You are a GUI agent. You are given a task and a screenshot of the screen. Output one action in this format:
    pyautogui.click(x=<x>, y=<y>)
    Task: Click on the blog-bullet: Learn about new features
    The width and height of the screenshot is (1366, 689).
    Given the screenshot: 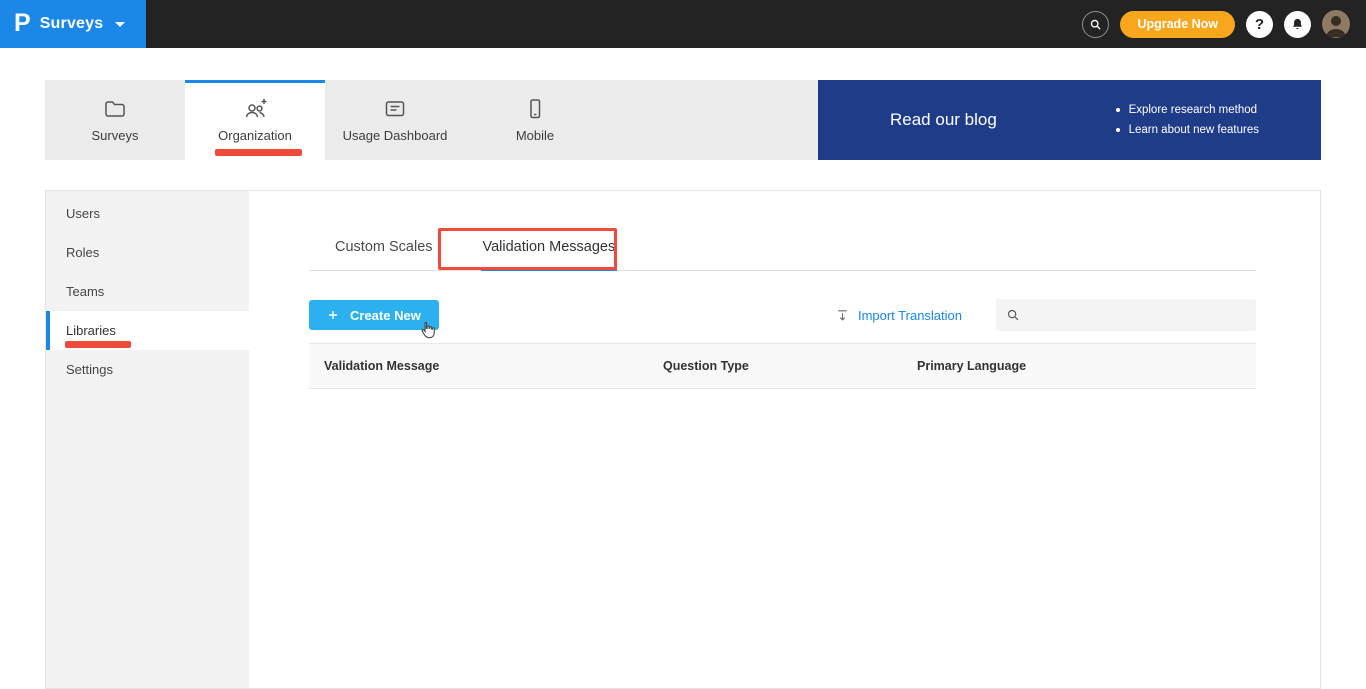 What is the action you would take?
    pyautogui.click(x=1187, y=130)
    